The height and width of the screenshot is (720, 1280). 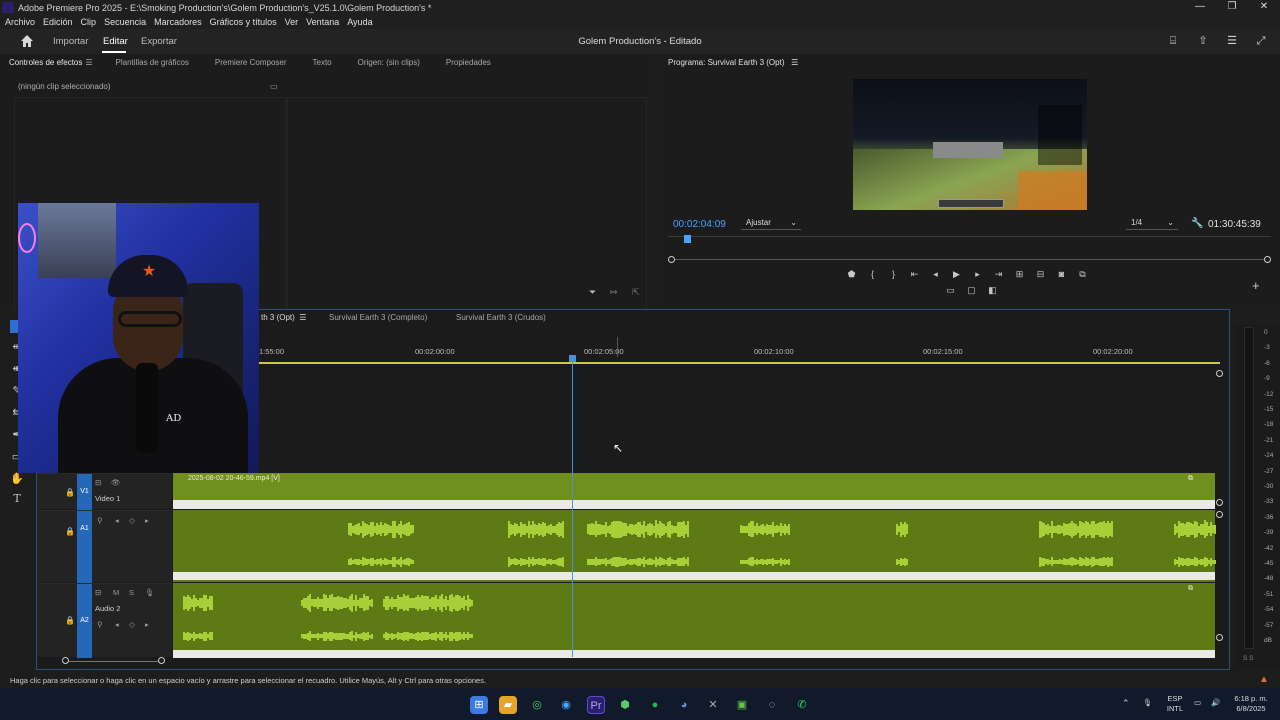 What do you see at coordinates (1215, 703) in the screenshot?
I see `tray-volume-icon: 🔊` at bounding box center [1215, 703].